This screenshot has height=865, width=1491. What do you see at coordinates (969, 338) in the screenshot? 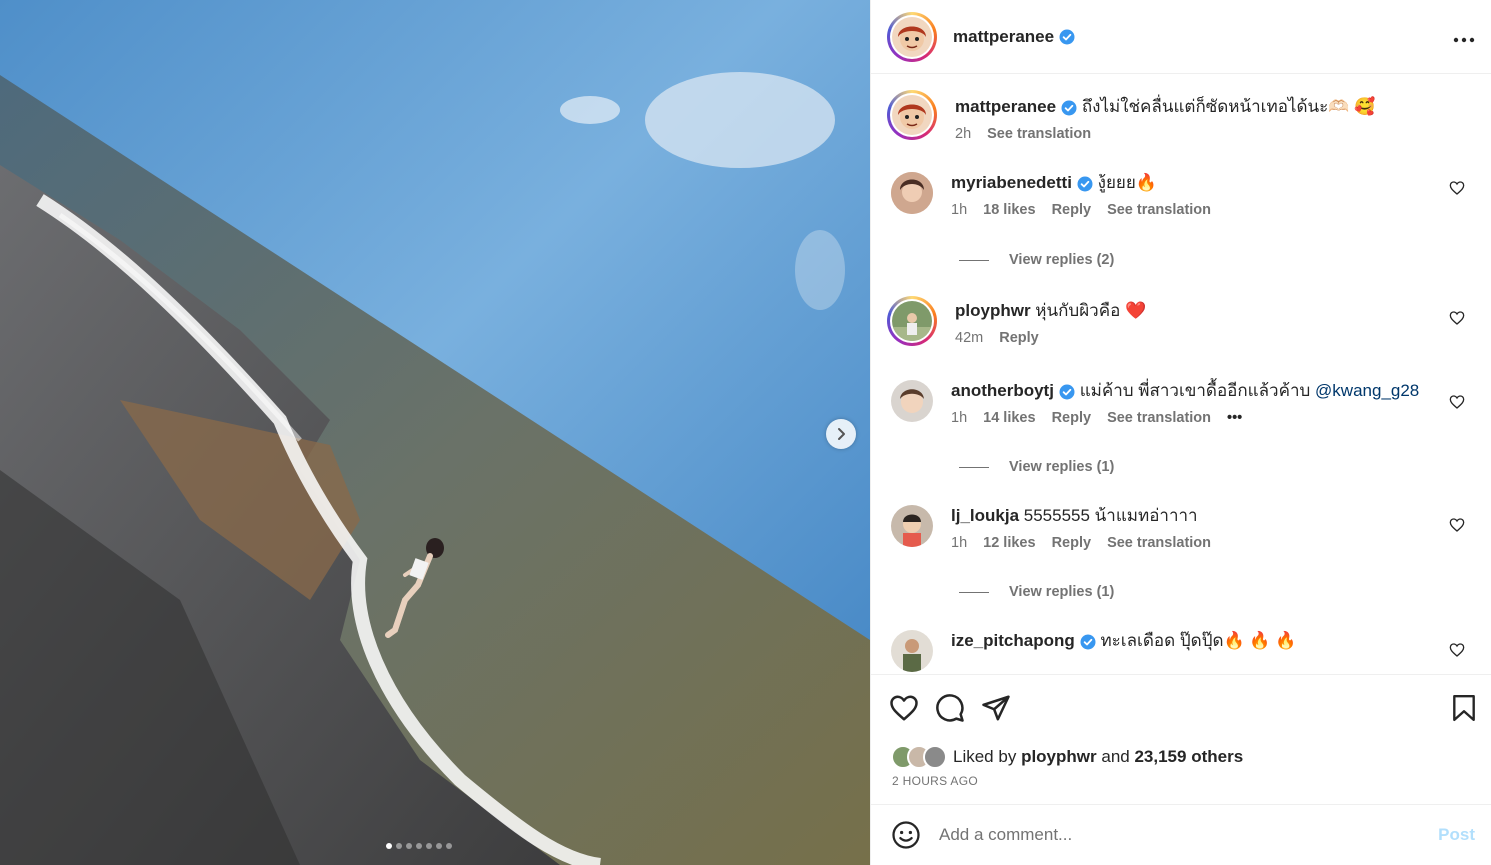
I see `comment-time: 42m` at bounding box center [969, 338].